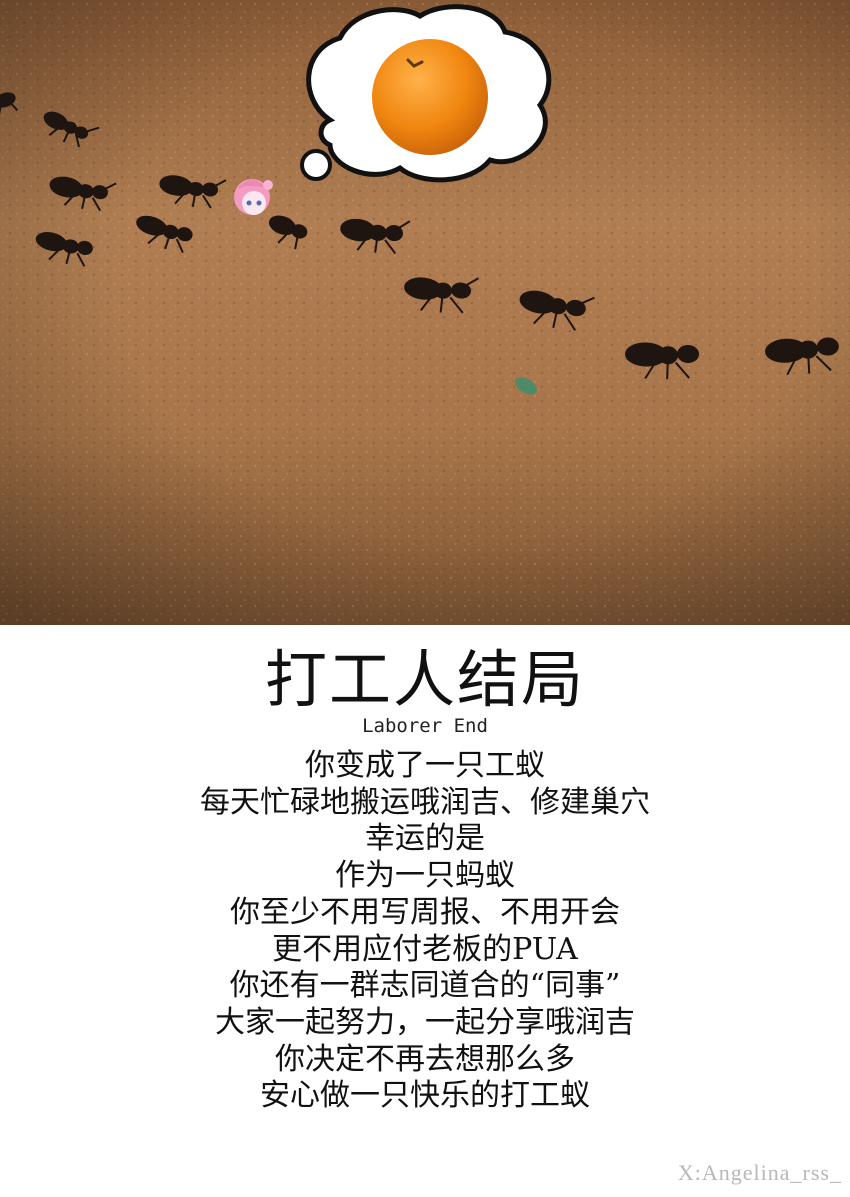 This screenshot has width=850, height=1197. Describe the element at coordinates (425, 876) in the screenshot. I see `poem-line: 作为一只蚂蚁` at that location.